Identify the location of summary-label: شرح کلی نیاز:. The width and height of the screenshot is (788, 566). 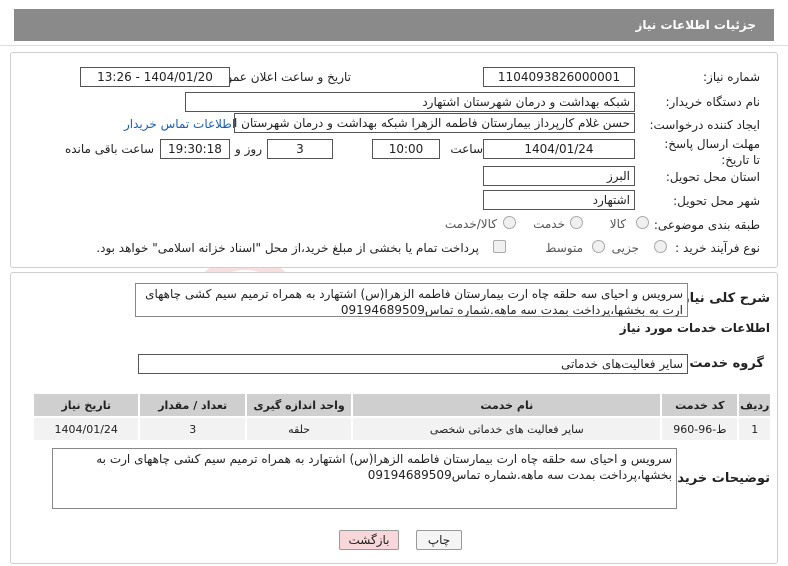
(723, 298).